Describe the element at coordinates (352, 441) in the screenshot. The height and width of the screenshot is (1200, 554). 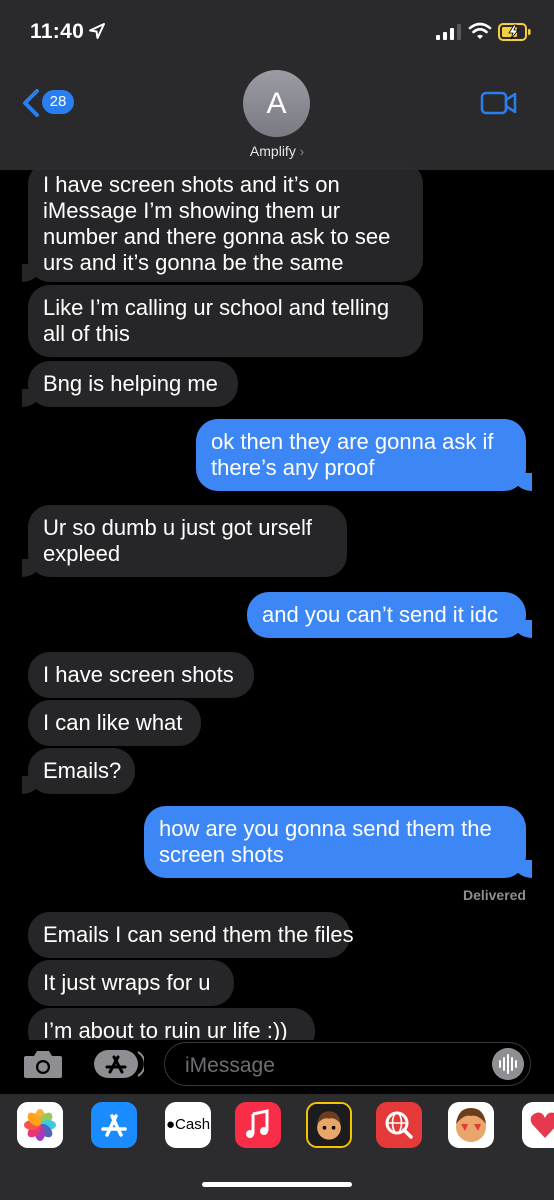
I see `message-line: ok then they are gonna ask if` at that location.